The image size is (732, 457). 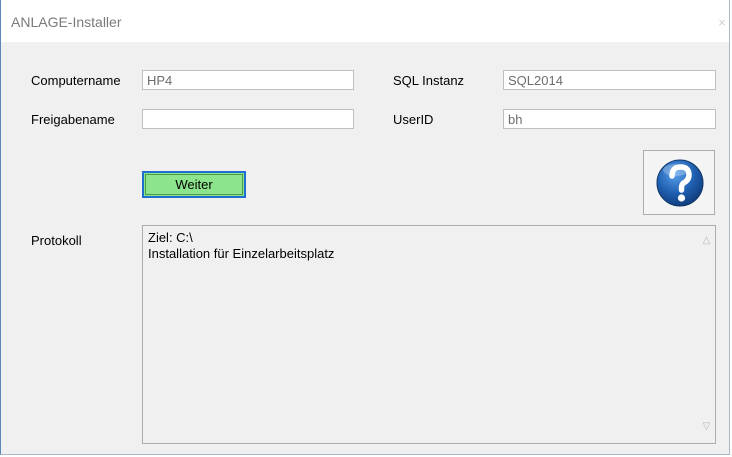 I want to click on userid-input, so click(x=609, y=119).